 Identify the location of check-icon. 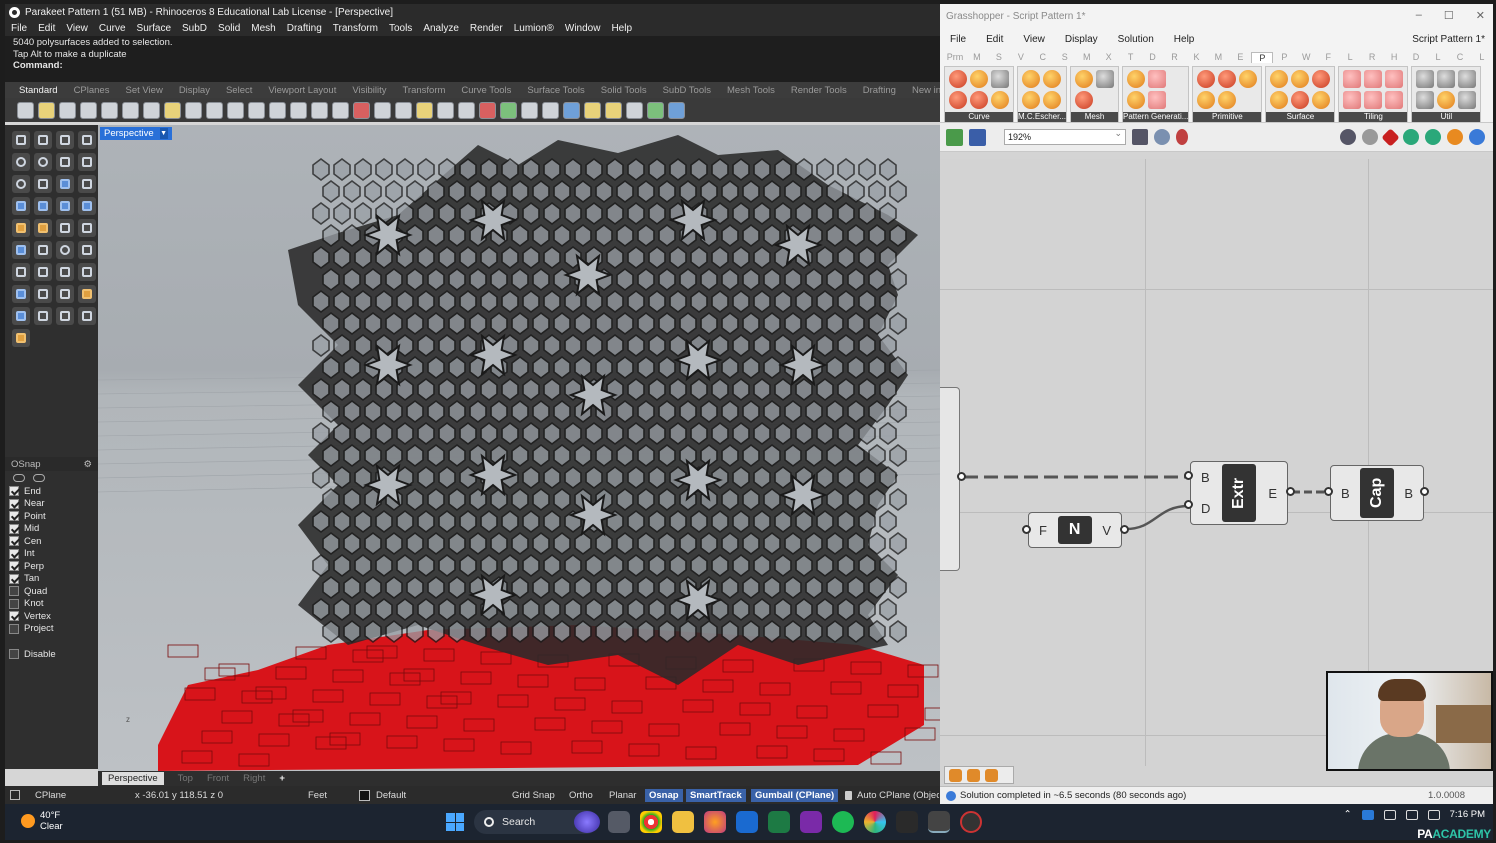
(65, 316).